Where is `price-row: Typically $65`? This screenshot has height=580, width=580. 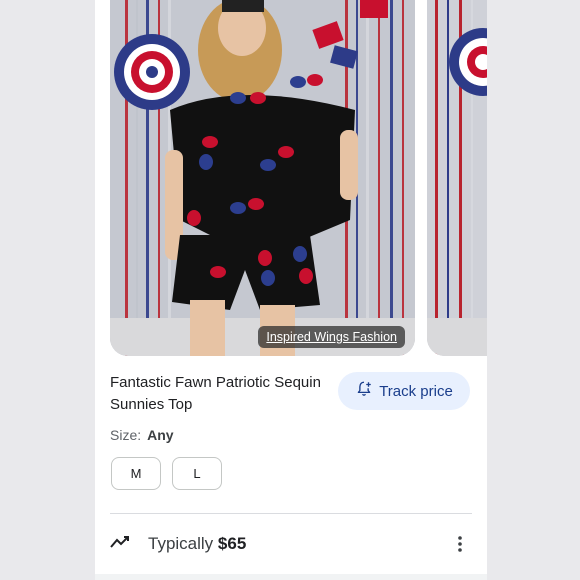
price-row: Typically $65 is located at coordinates (290, 544).